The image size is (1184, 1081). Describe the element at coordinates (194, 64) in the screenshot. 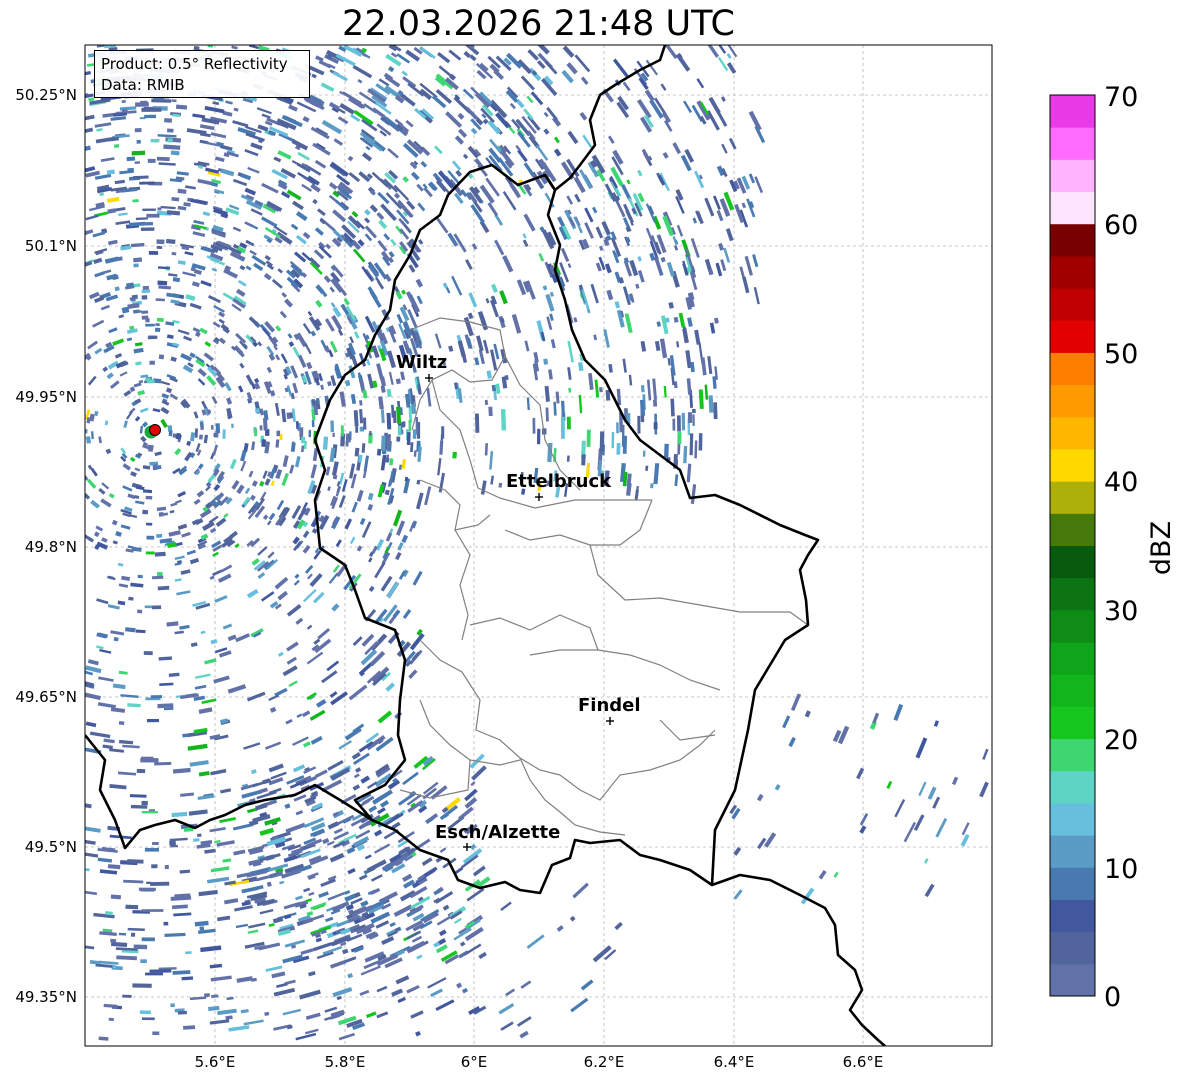

I see `product-label: Product: 0.5° Reflectivity` at that location.